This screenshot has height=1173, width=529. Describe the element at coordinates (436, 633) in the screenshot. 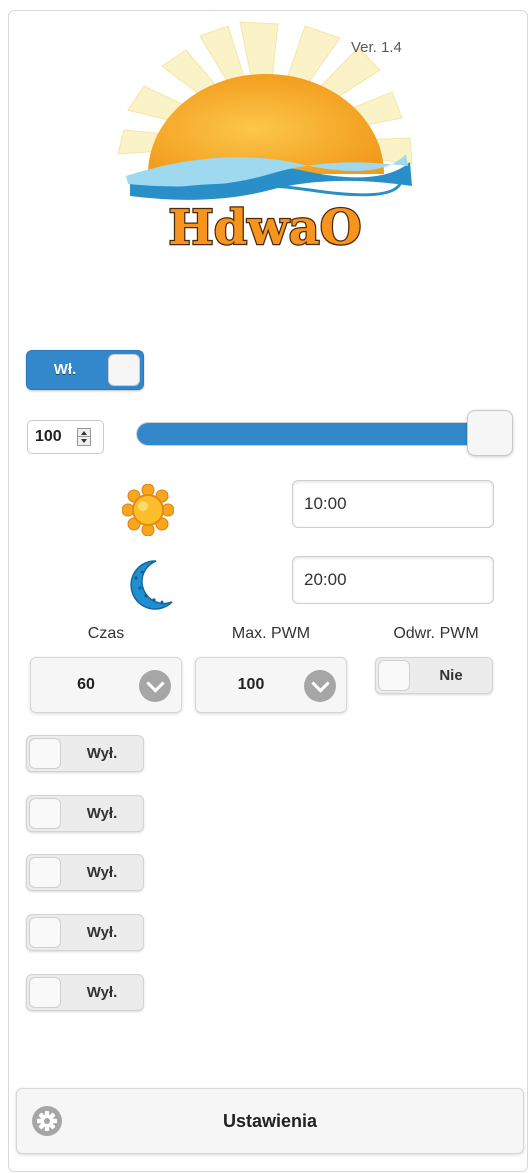

I see `invert-pwm-header: Odwr. PWM` at that location.